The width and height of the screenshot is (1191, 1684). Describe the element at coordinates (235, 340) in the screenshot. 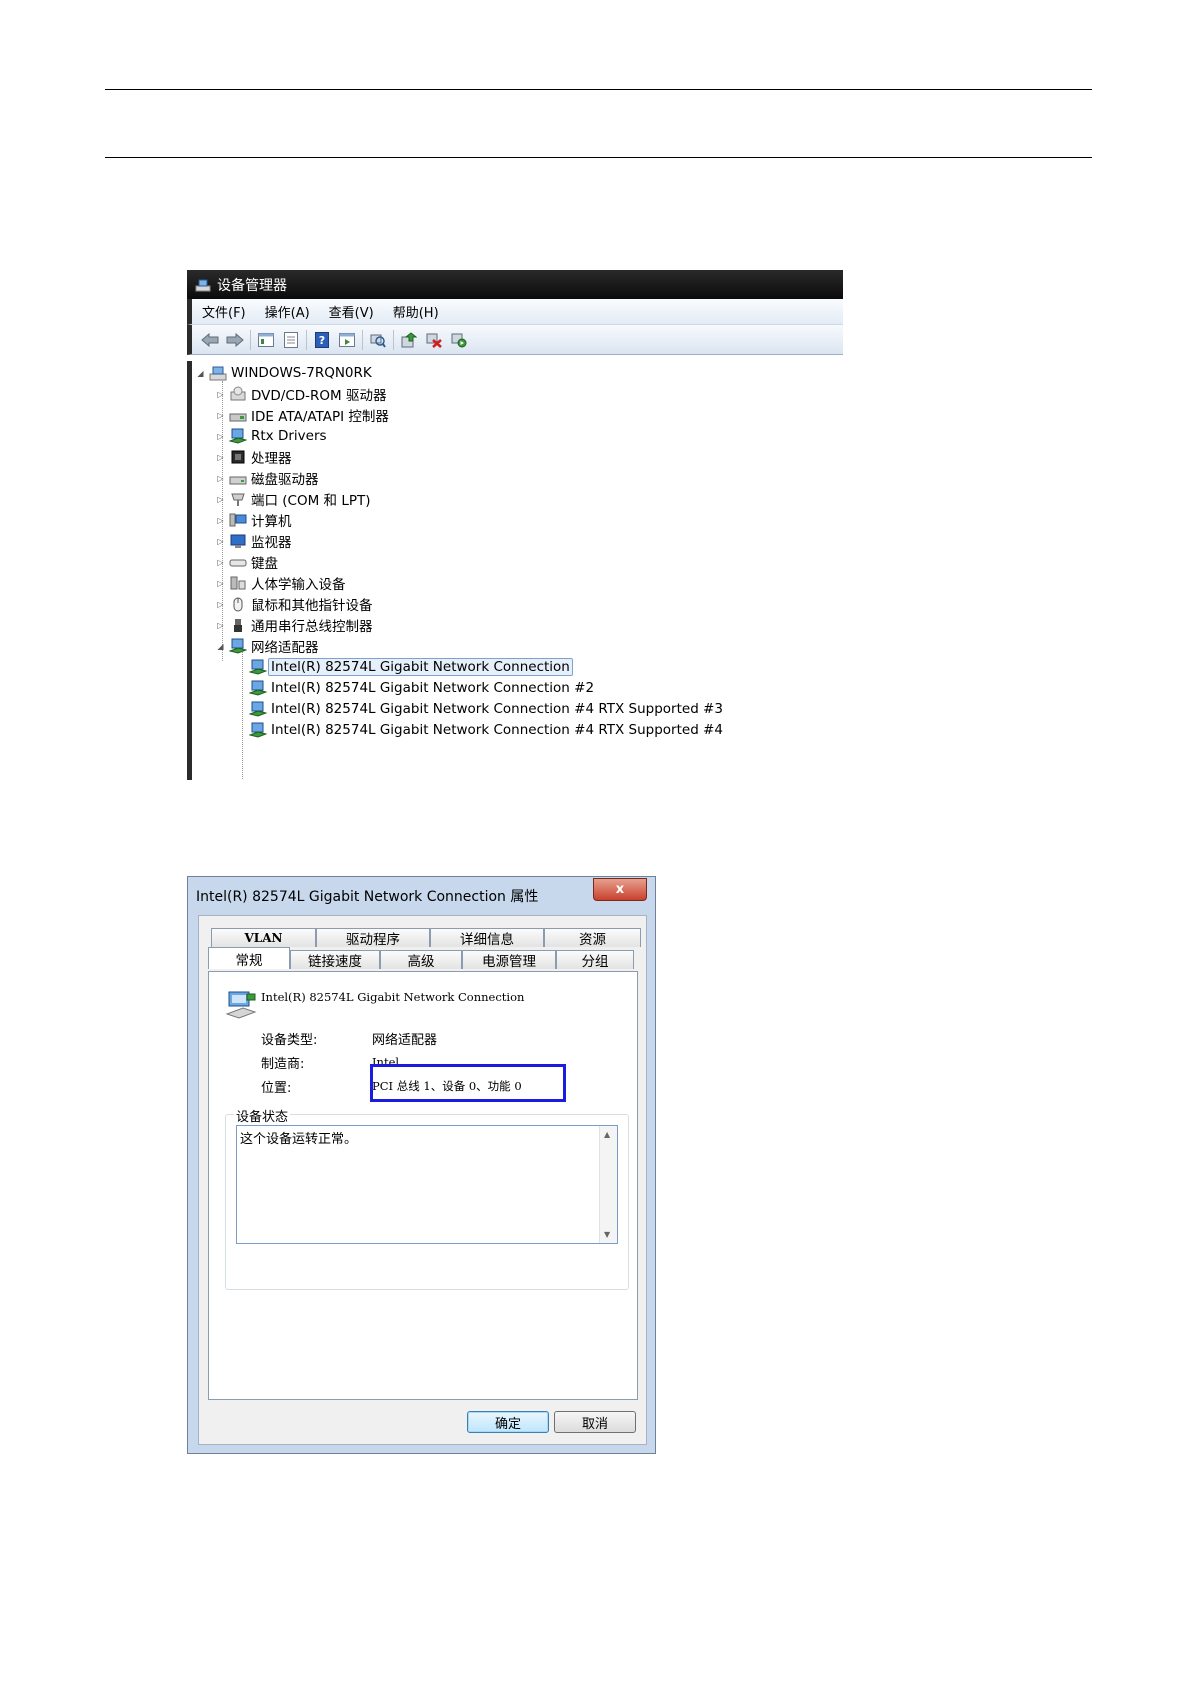

I see `forward-icon` at that location.